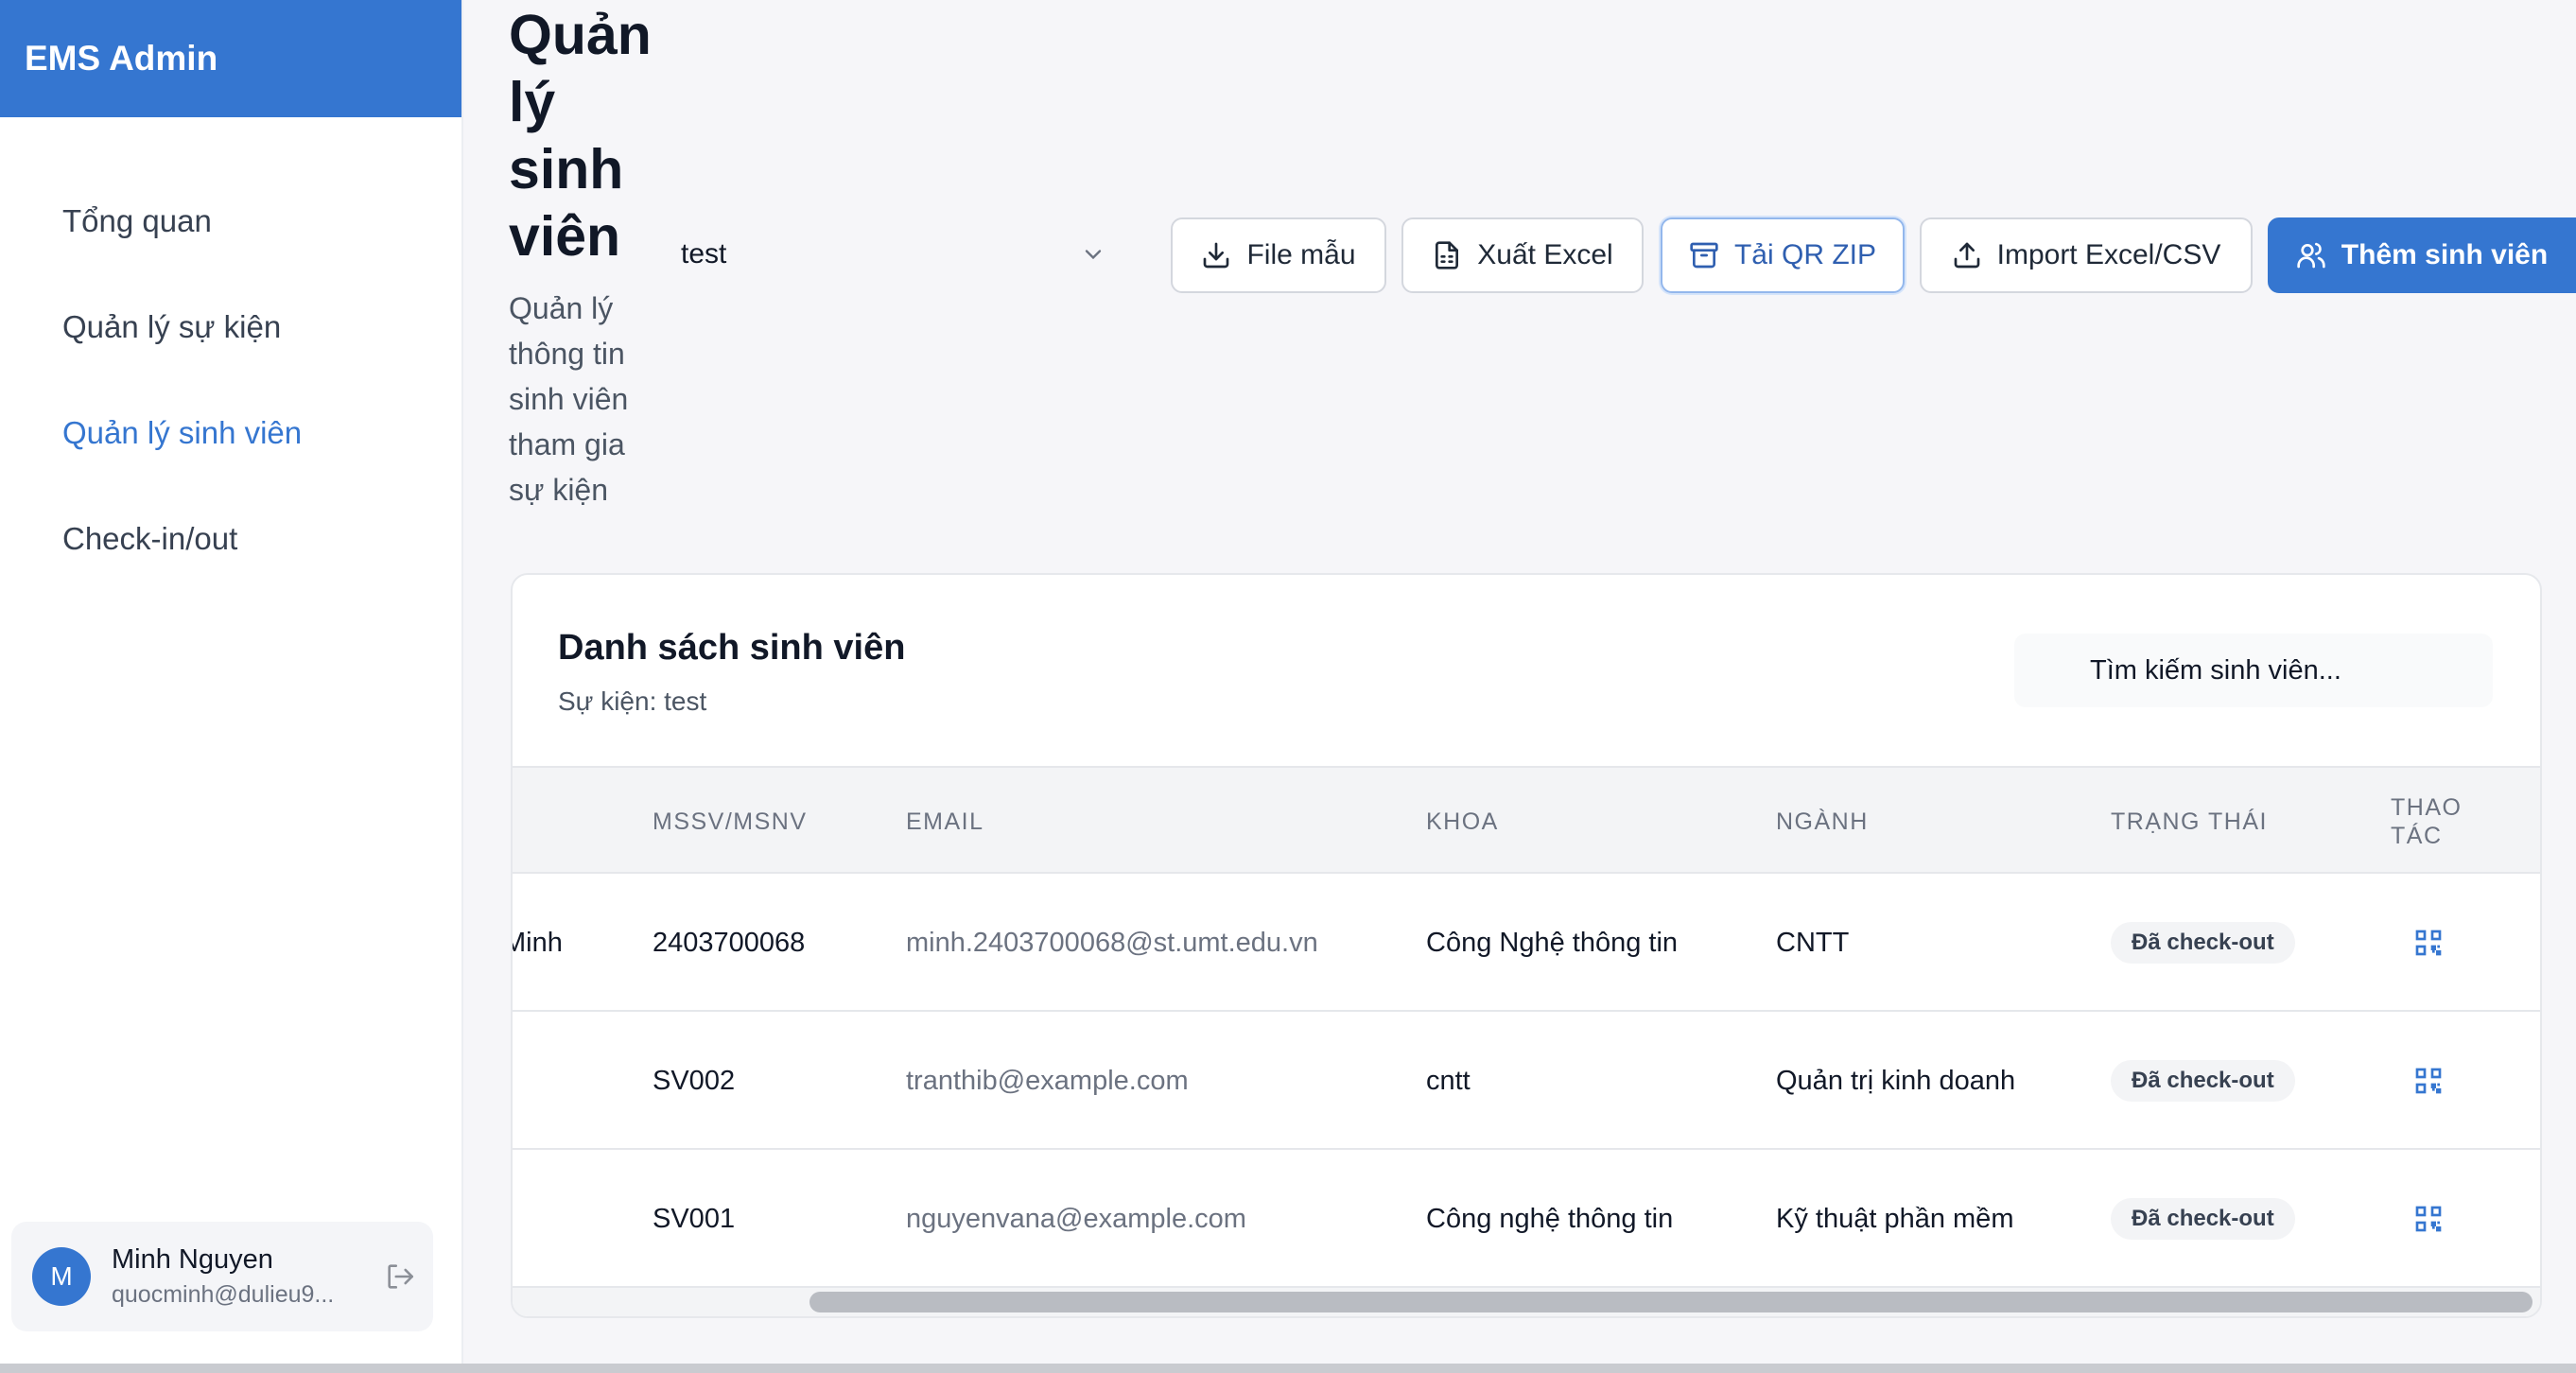 The image size is (2576, 1373). What do you see at coordinates (1093, 255) in the screenshot?
I see `chevron-down-icon` at bounding box center [1093, 255].